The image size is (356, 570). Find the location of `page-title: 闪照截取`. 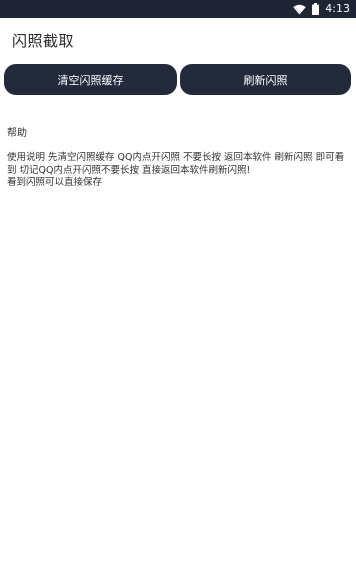

page-title: 闪照截取 is located at coordinates (43, 40).